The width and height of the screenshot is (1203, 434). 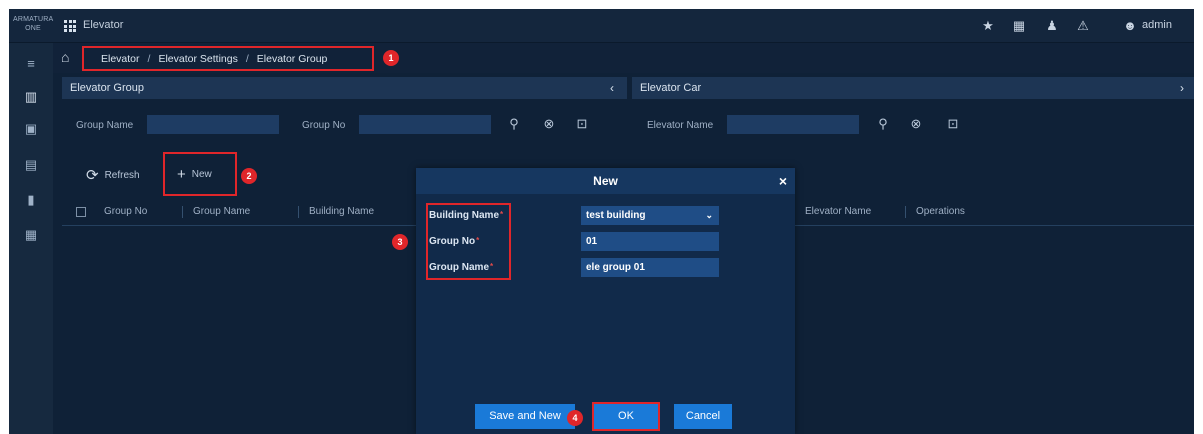 What do you see at coordinates (680, 125) in the screenshot?
I see `elevator-name-label: Elevator Name` at bounding box center [680, 125].